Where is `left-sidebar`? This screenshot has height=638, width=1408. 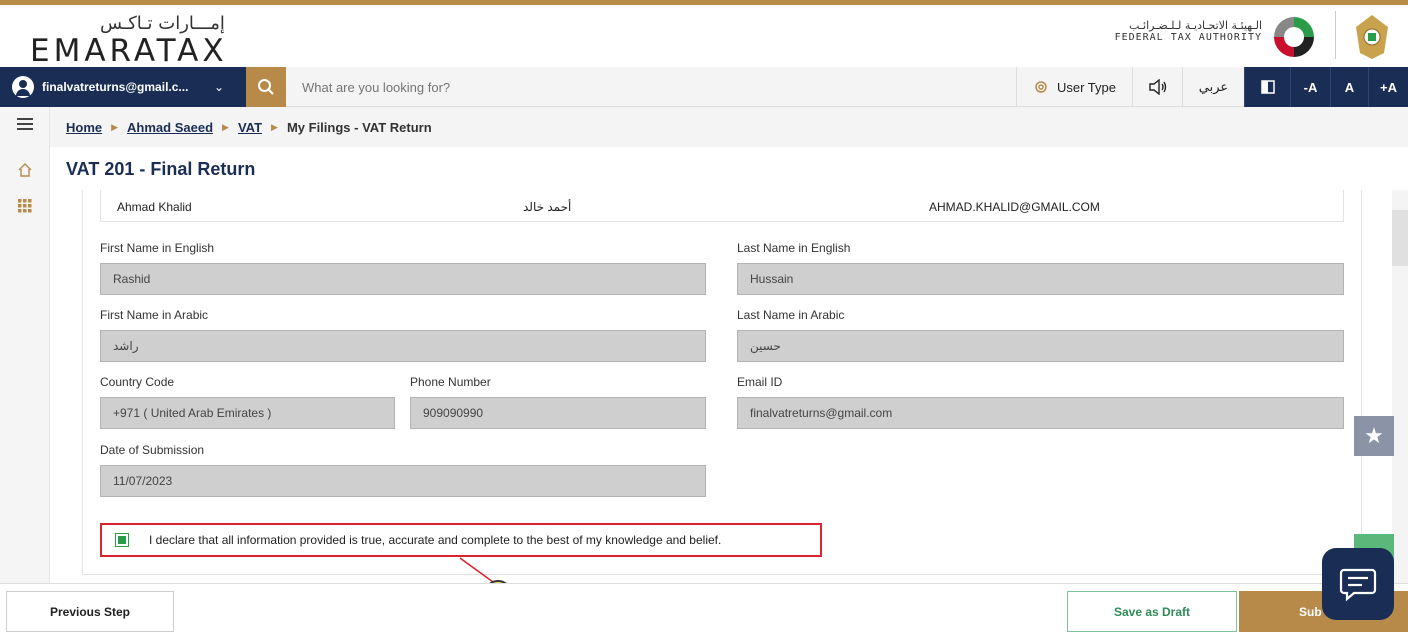
left-sidebar is located at coordinates (25, 345).